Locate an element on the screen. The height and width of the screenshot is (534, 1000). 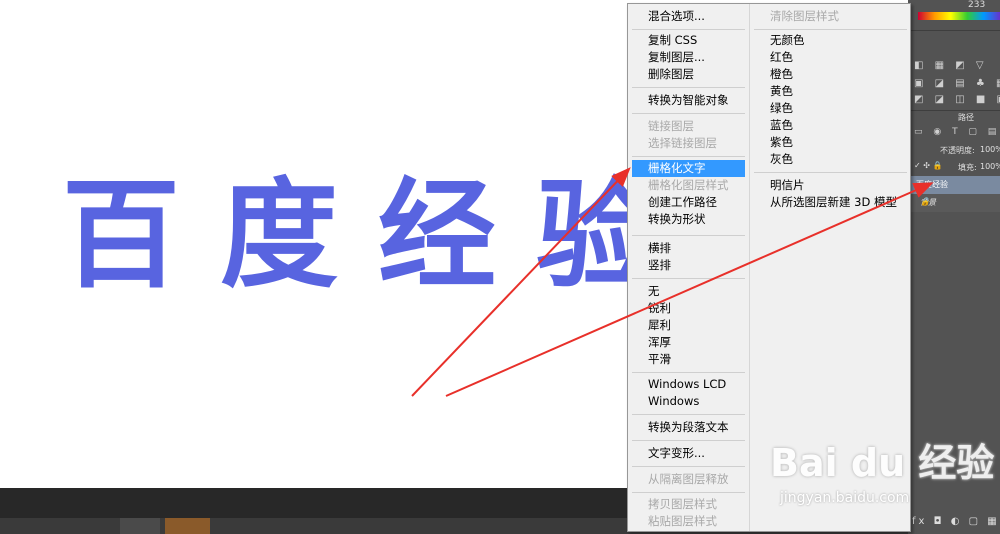
menu-item-antialias-smooth: 平滑 is located at coordinates (688, 359).